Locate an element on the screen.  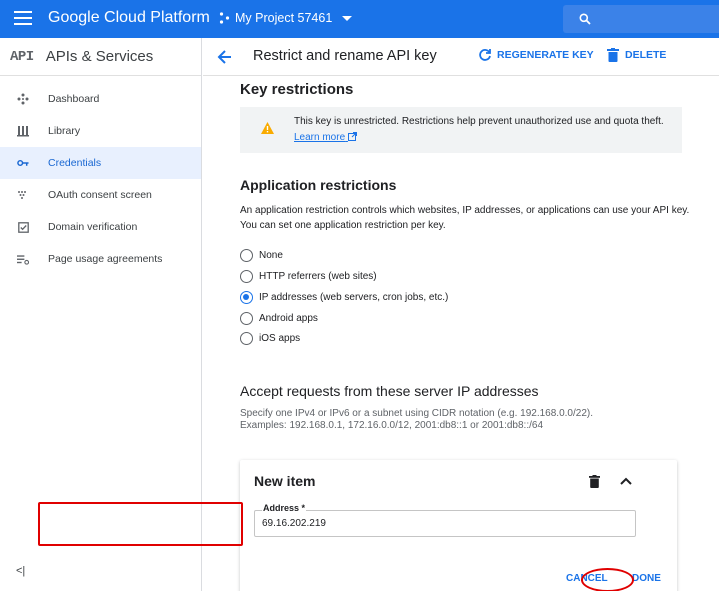
radio-http-referrers: HTTP referrers (web sites) is located at coordinates (308, 276).